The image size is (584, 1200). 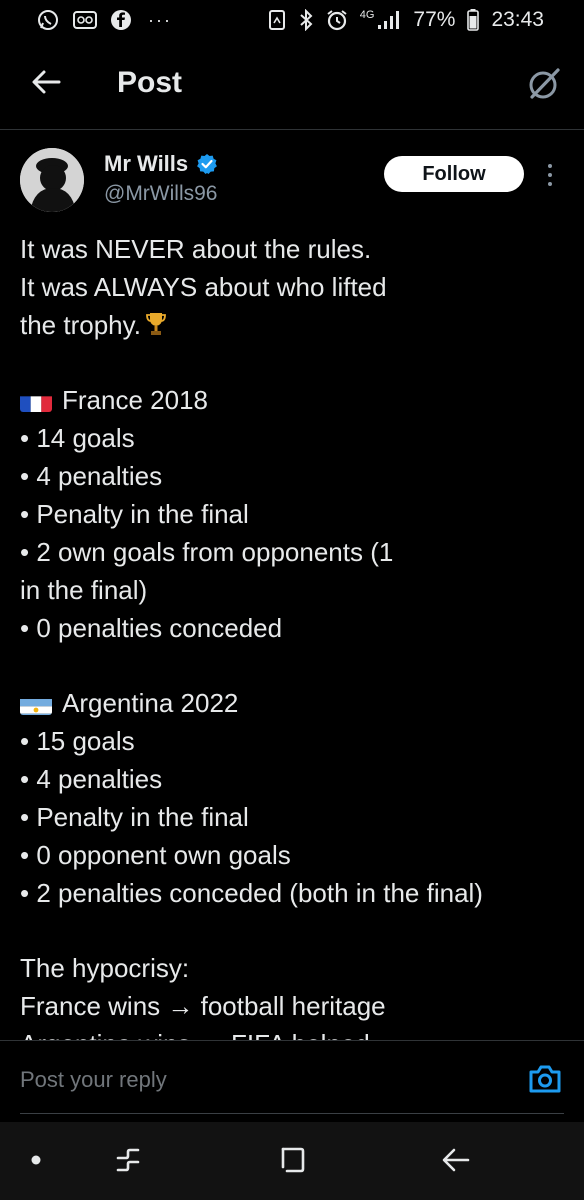 I want to click on post-line: • 2 own goals from opponents (1, so click(x=207, y=552).